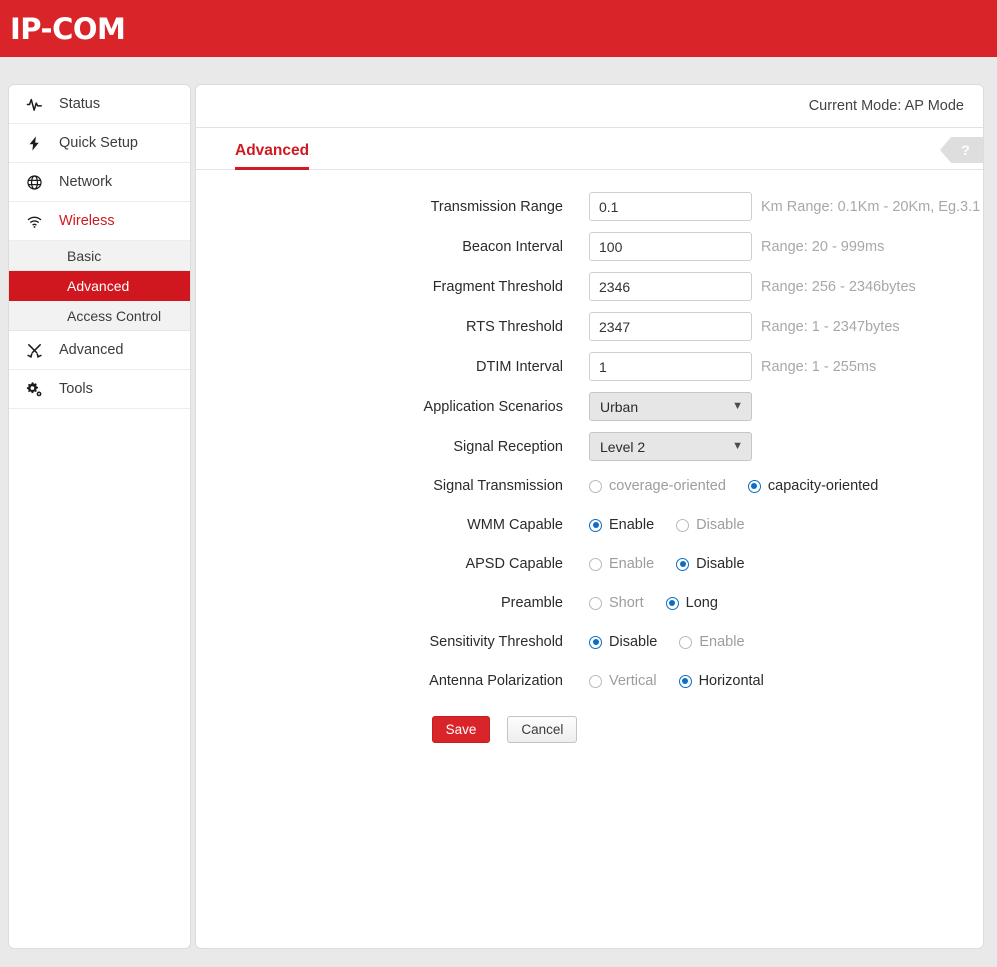 The width and height of the screenshot is (997, 967). I want to click on sidebar-item-wireless: Wireless, so click(99, 221).